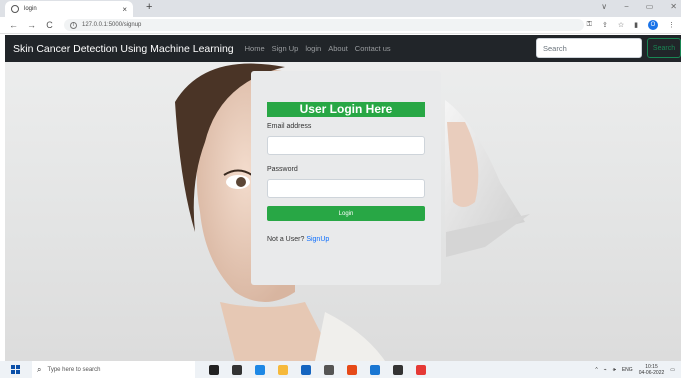  I want to click on clock-date: 04-06-2022, so click(651, 372).